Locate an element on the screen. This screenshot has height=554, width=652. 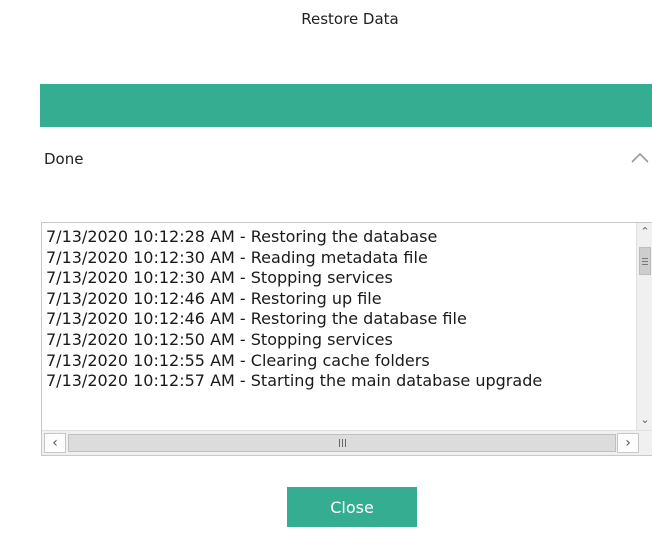
horizontal-scroll-thumb is located at coordinates (342, 443).